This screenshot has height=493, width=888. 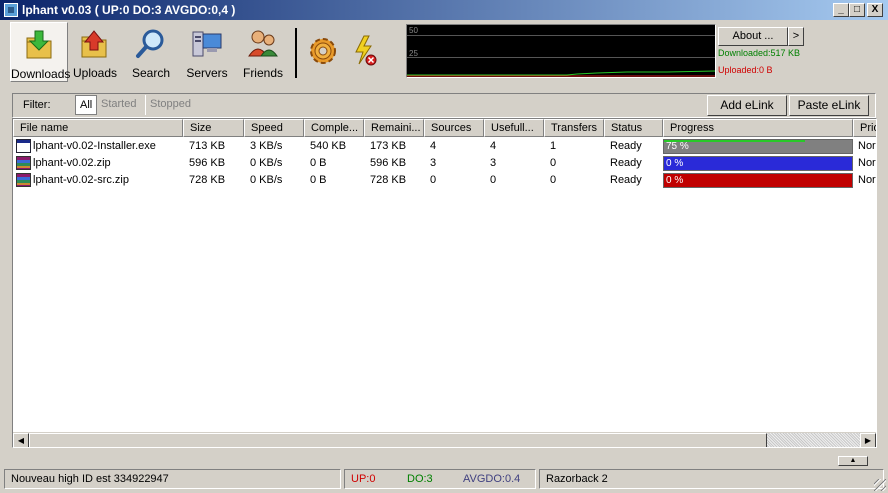 What do you see at coordinates (759, 53) in the screenshot?
I see `downloaded-stat: Downloaded:517 KB` at bounding box center [759, 53].